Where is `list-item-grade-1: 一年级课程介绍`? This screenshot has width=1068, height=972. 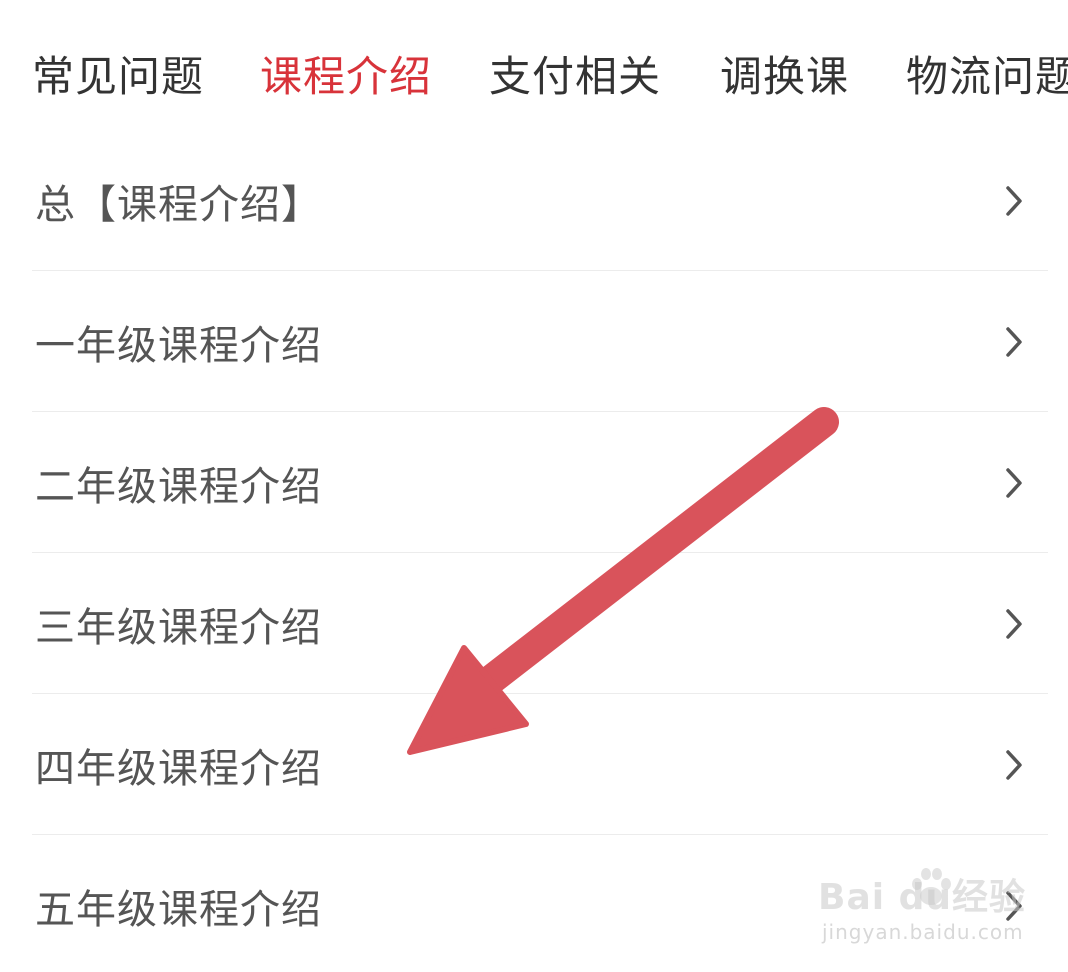 list-item-grade-1: 一年级课程介绍 is located at coordinates (534, 341).